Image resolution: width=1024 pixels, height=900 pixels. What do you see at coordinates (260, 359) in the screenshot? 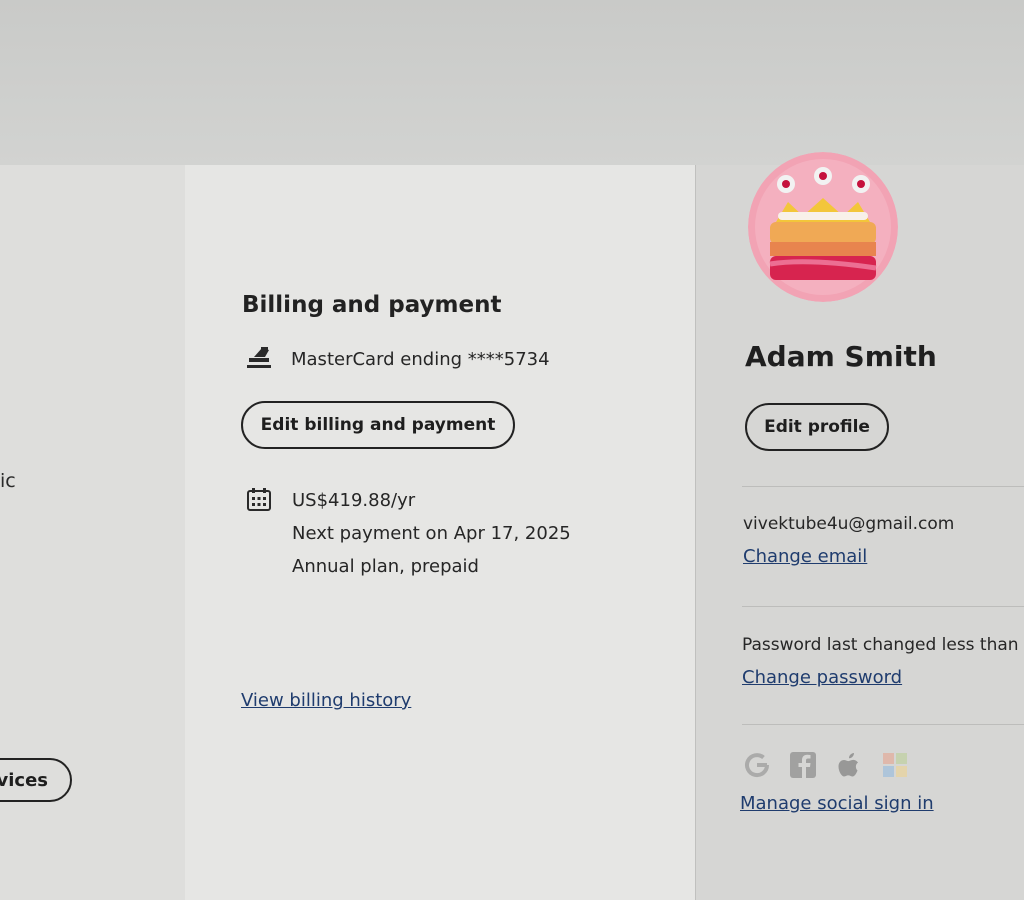
I see `credit-card-icon` at bounding box center [260, 359].